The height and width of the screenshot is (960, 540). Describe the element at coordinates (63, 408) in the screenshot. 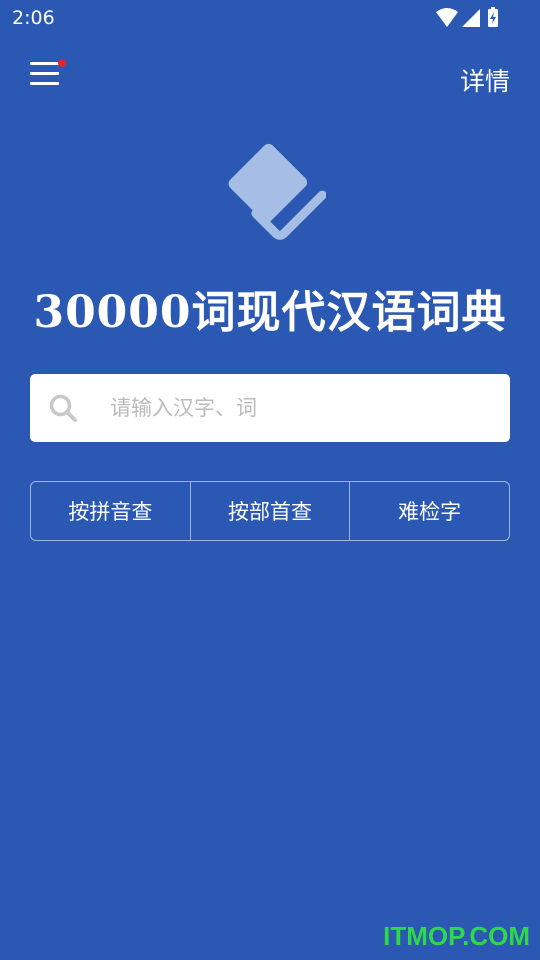

I see `search-icon` at that location.